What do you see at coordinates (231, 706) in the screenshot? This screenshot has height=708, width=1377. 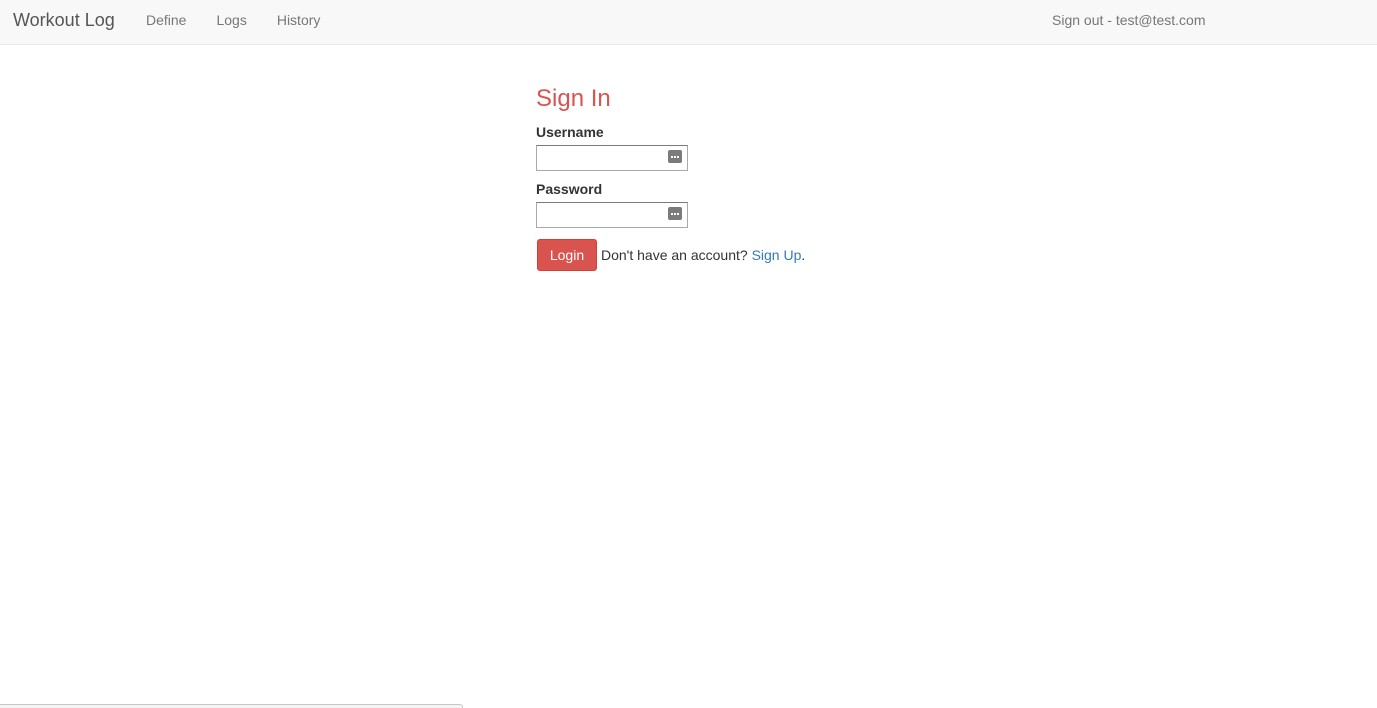 I see `bottom-status-bar` at bounding box center [231, 706].